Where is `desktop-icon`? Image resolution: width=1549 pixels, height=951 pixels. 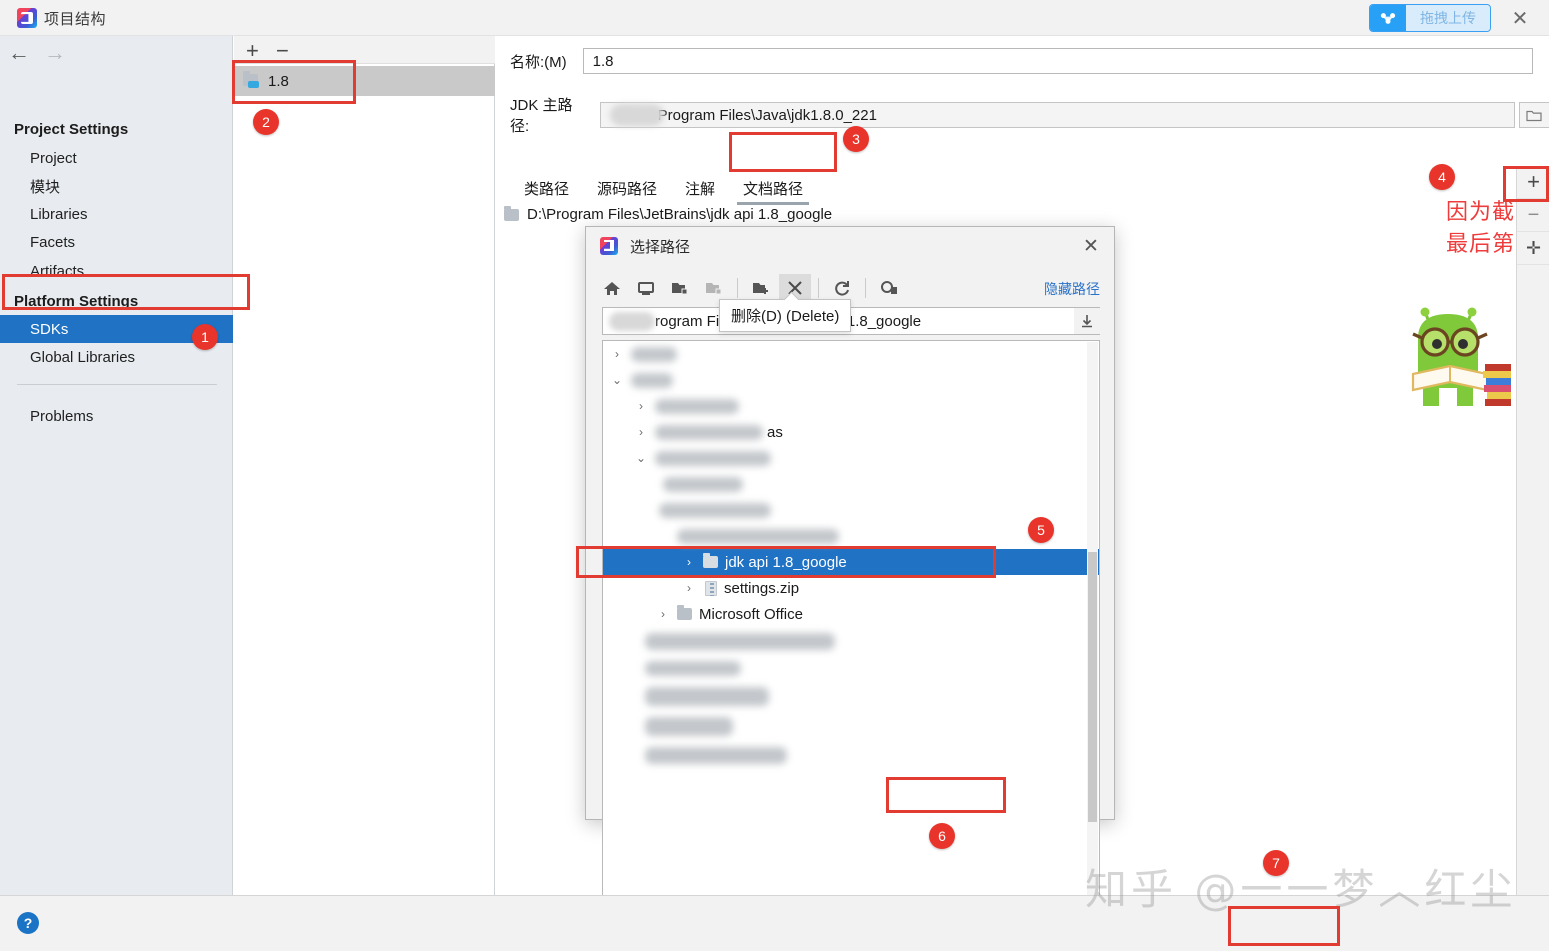 desktop-icon is located at coordinates (646, 288).